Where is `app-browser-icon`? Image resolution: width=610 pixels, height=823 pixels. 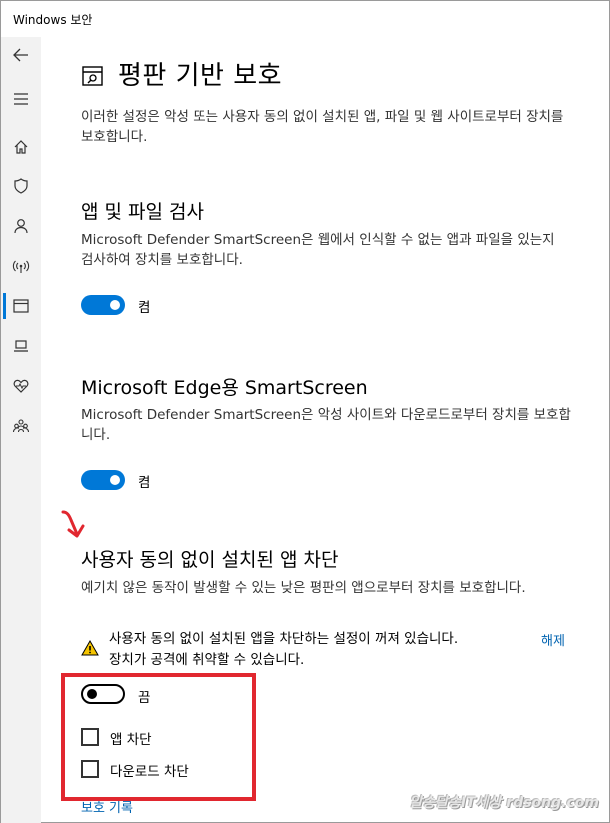
app-browser-icon is located at coordinates (21, 306).